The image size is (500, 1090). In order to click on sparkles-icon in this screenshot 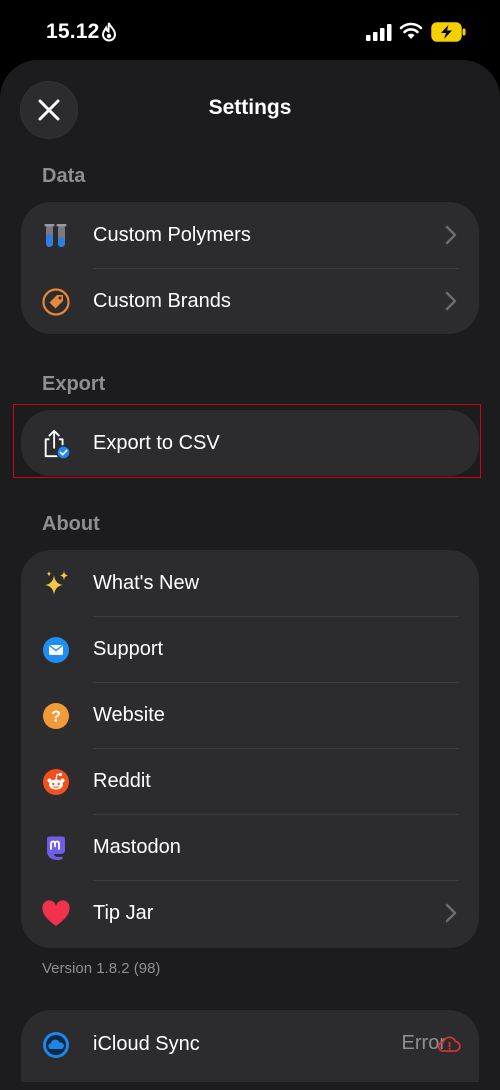, I will do `click(56, 584)`.